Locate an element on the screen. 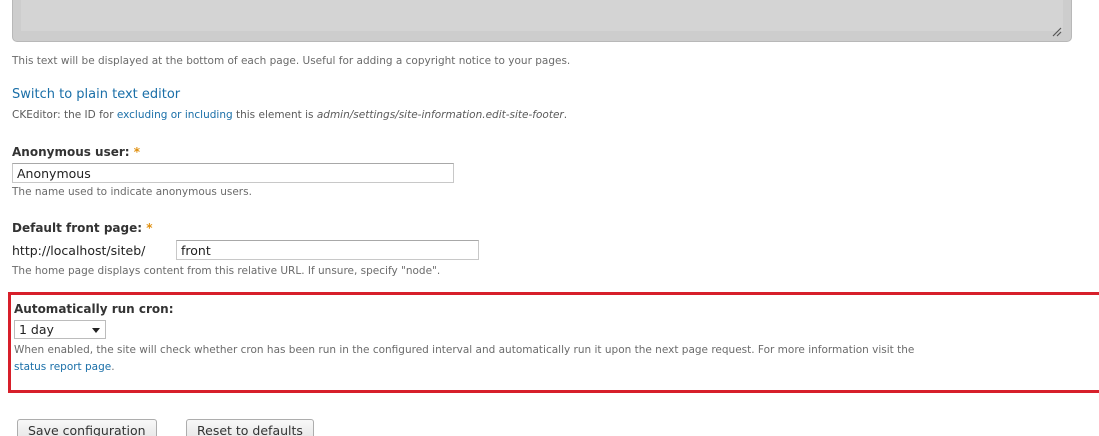 This screenshot has width=1099, height=436. default-front-page-label: Default front page: * is located at coordinates (82, 228).